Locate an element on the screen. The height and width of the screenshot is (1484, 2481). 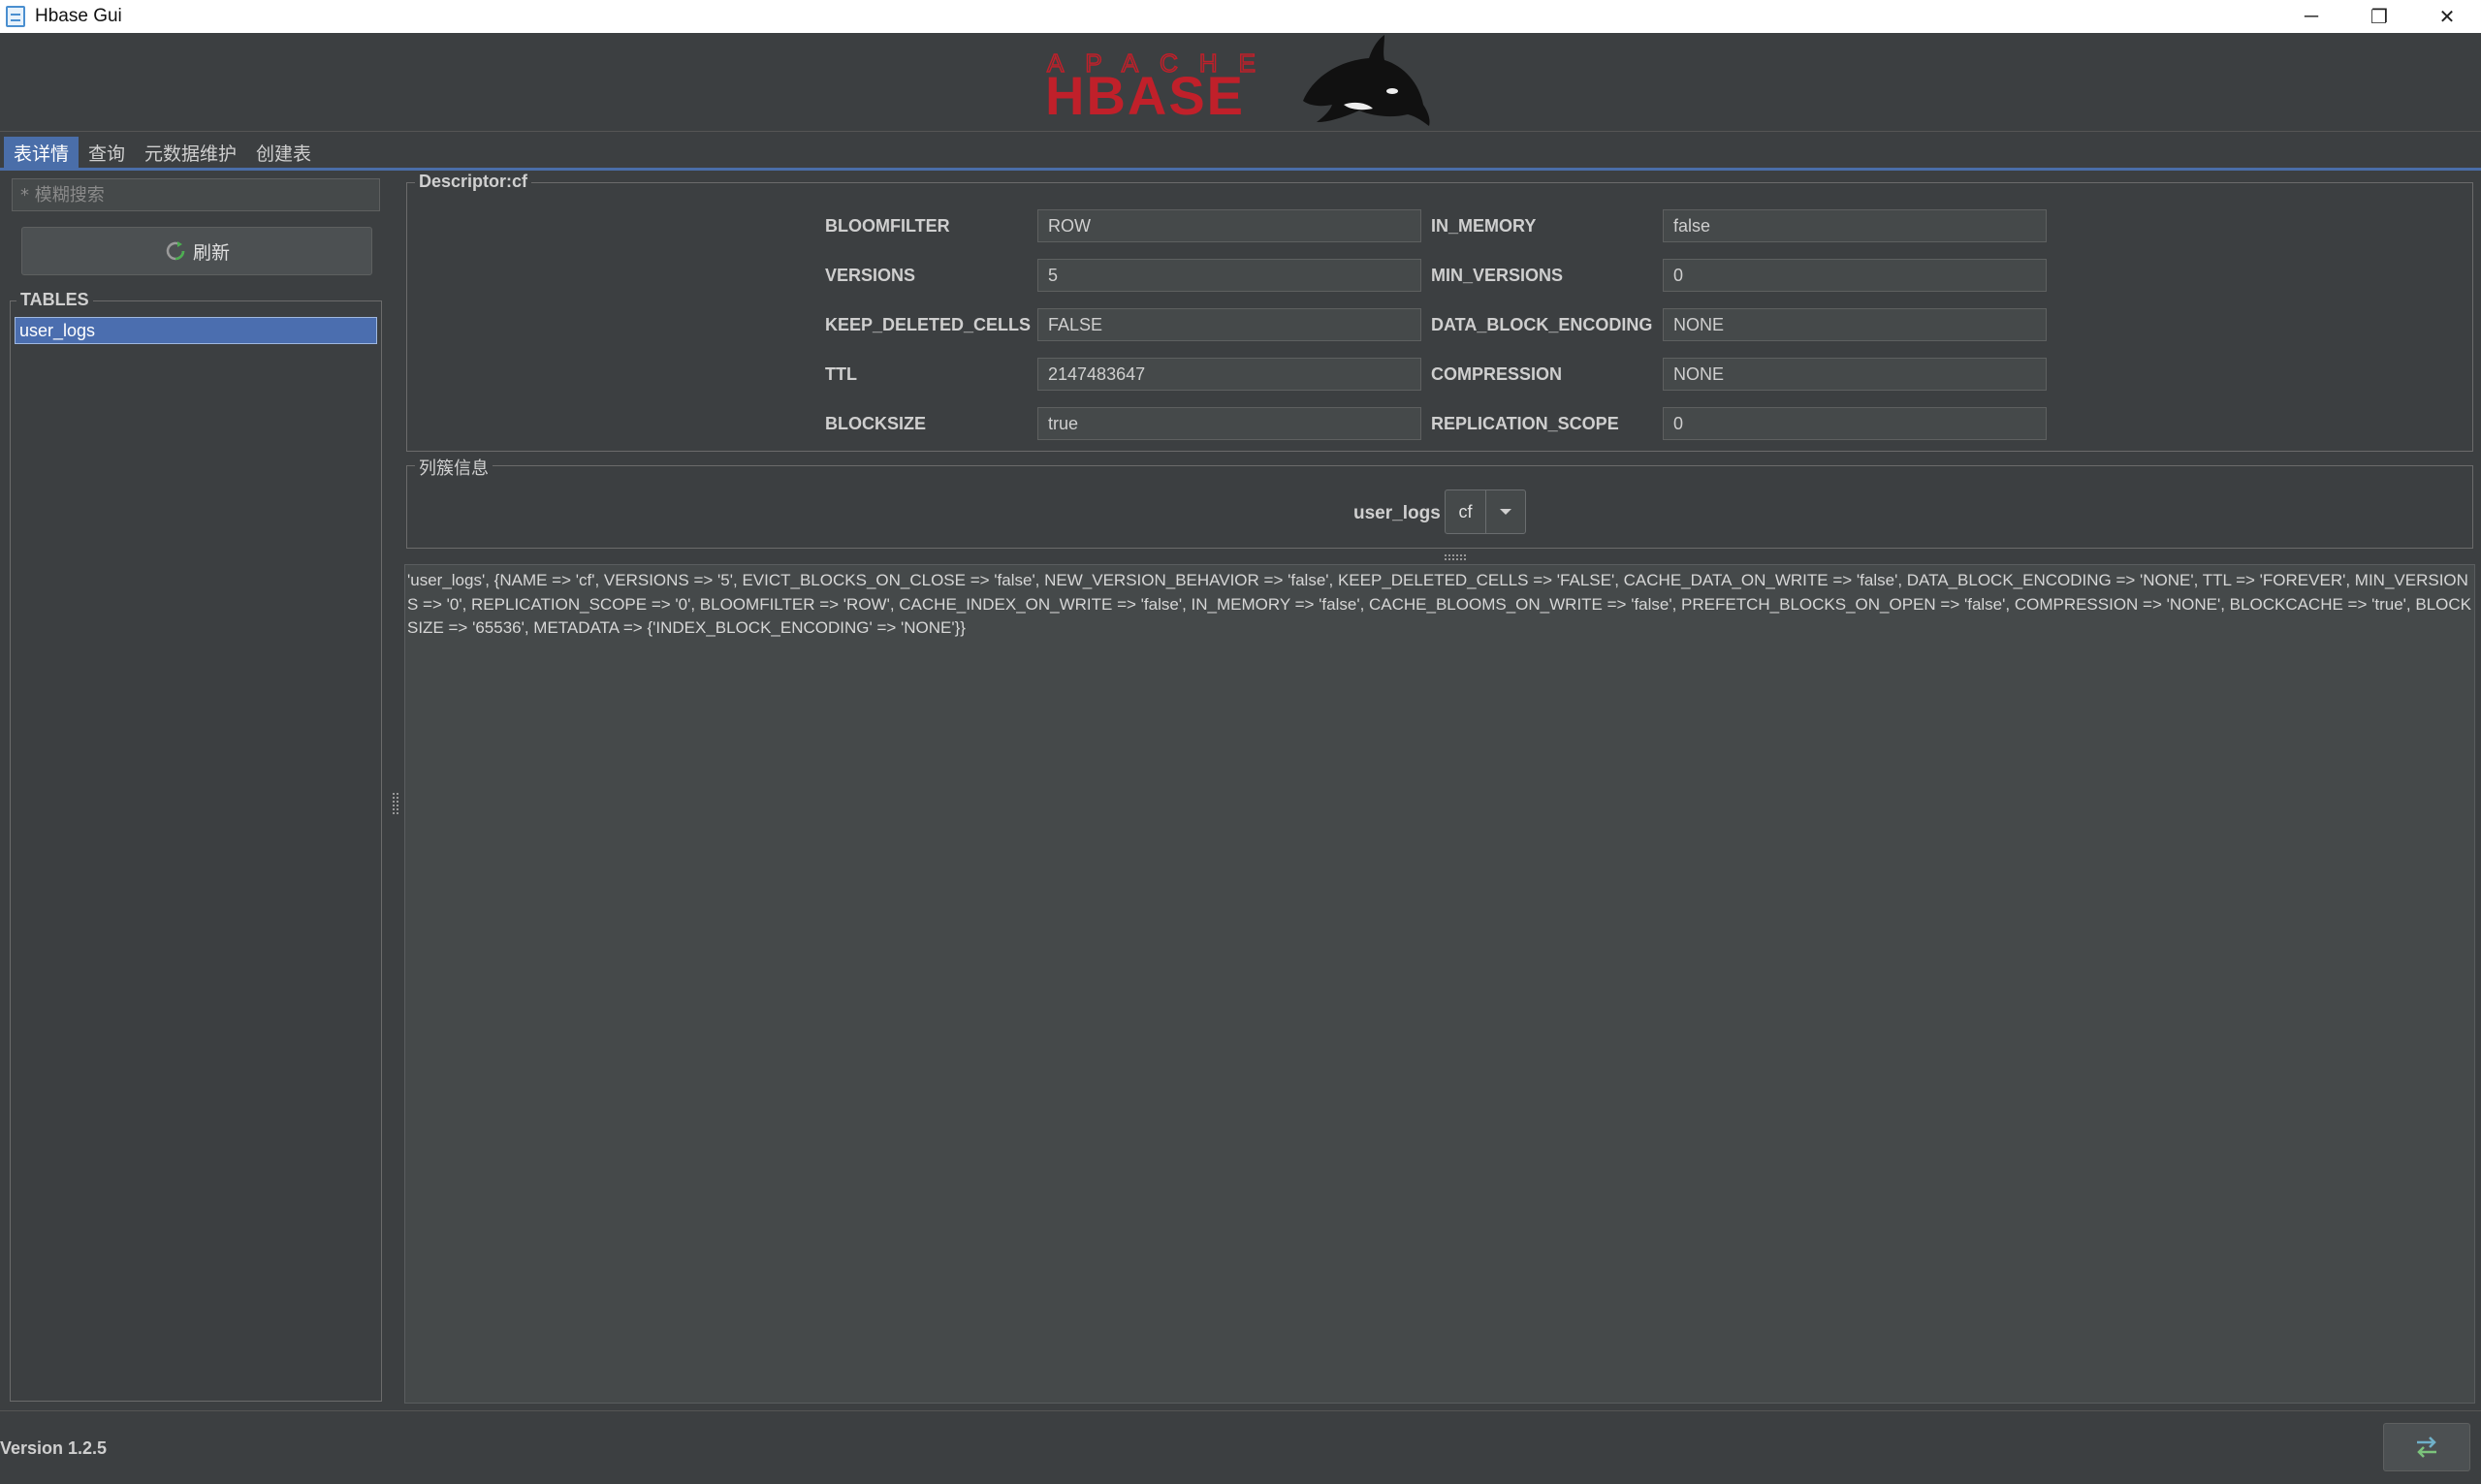
column-family-panel: 列簇信息 user_logs cf is located at coordinates (1439, 502).